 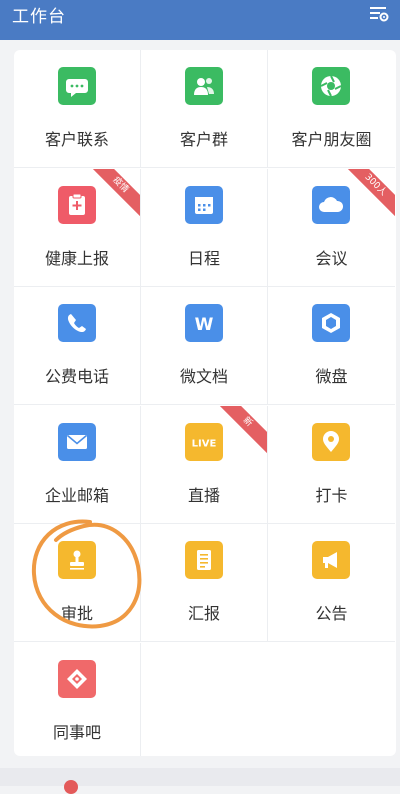 I want to click on clipboard-plus-icon, so click(x=77, y=205).